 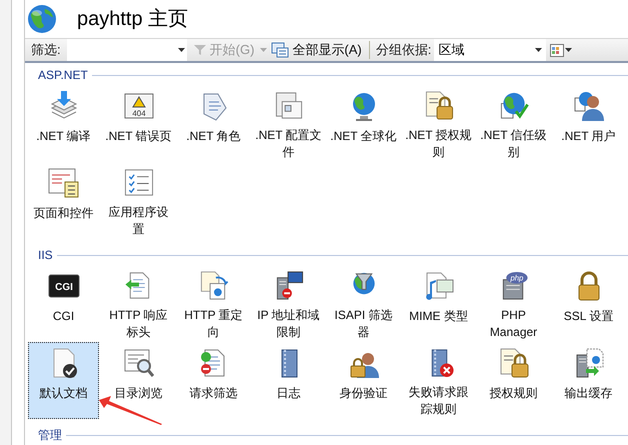 I want to click on feature-label: 页面和控件, so click(x=64, y=213).